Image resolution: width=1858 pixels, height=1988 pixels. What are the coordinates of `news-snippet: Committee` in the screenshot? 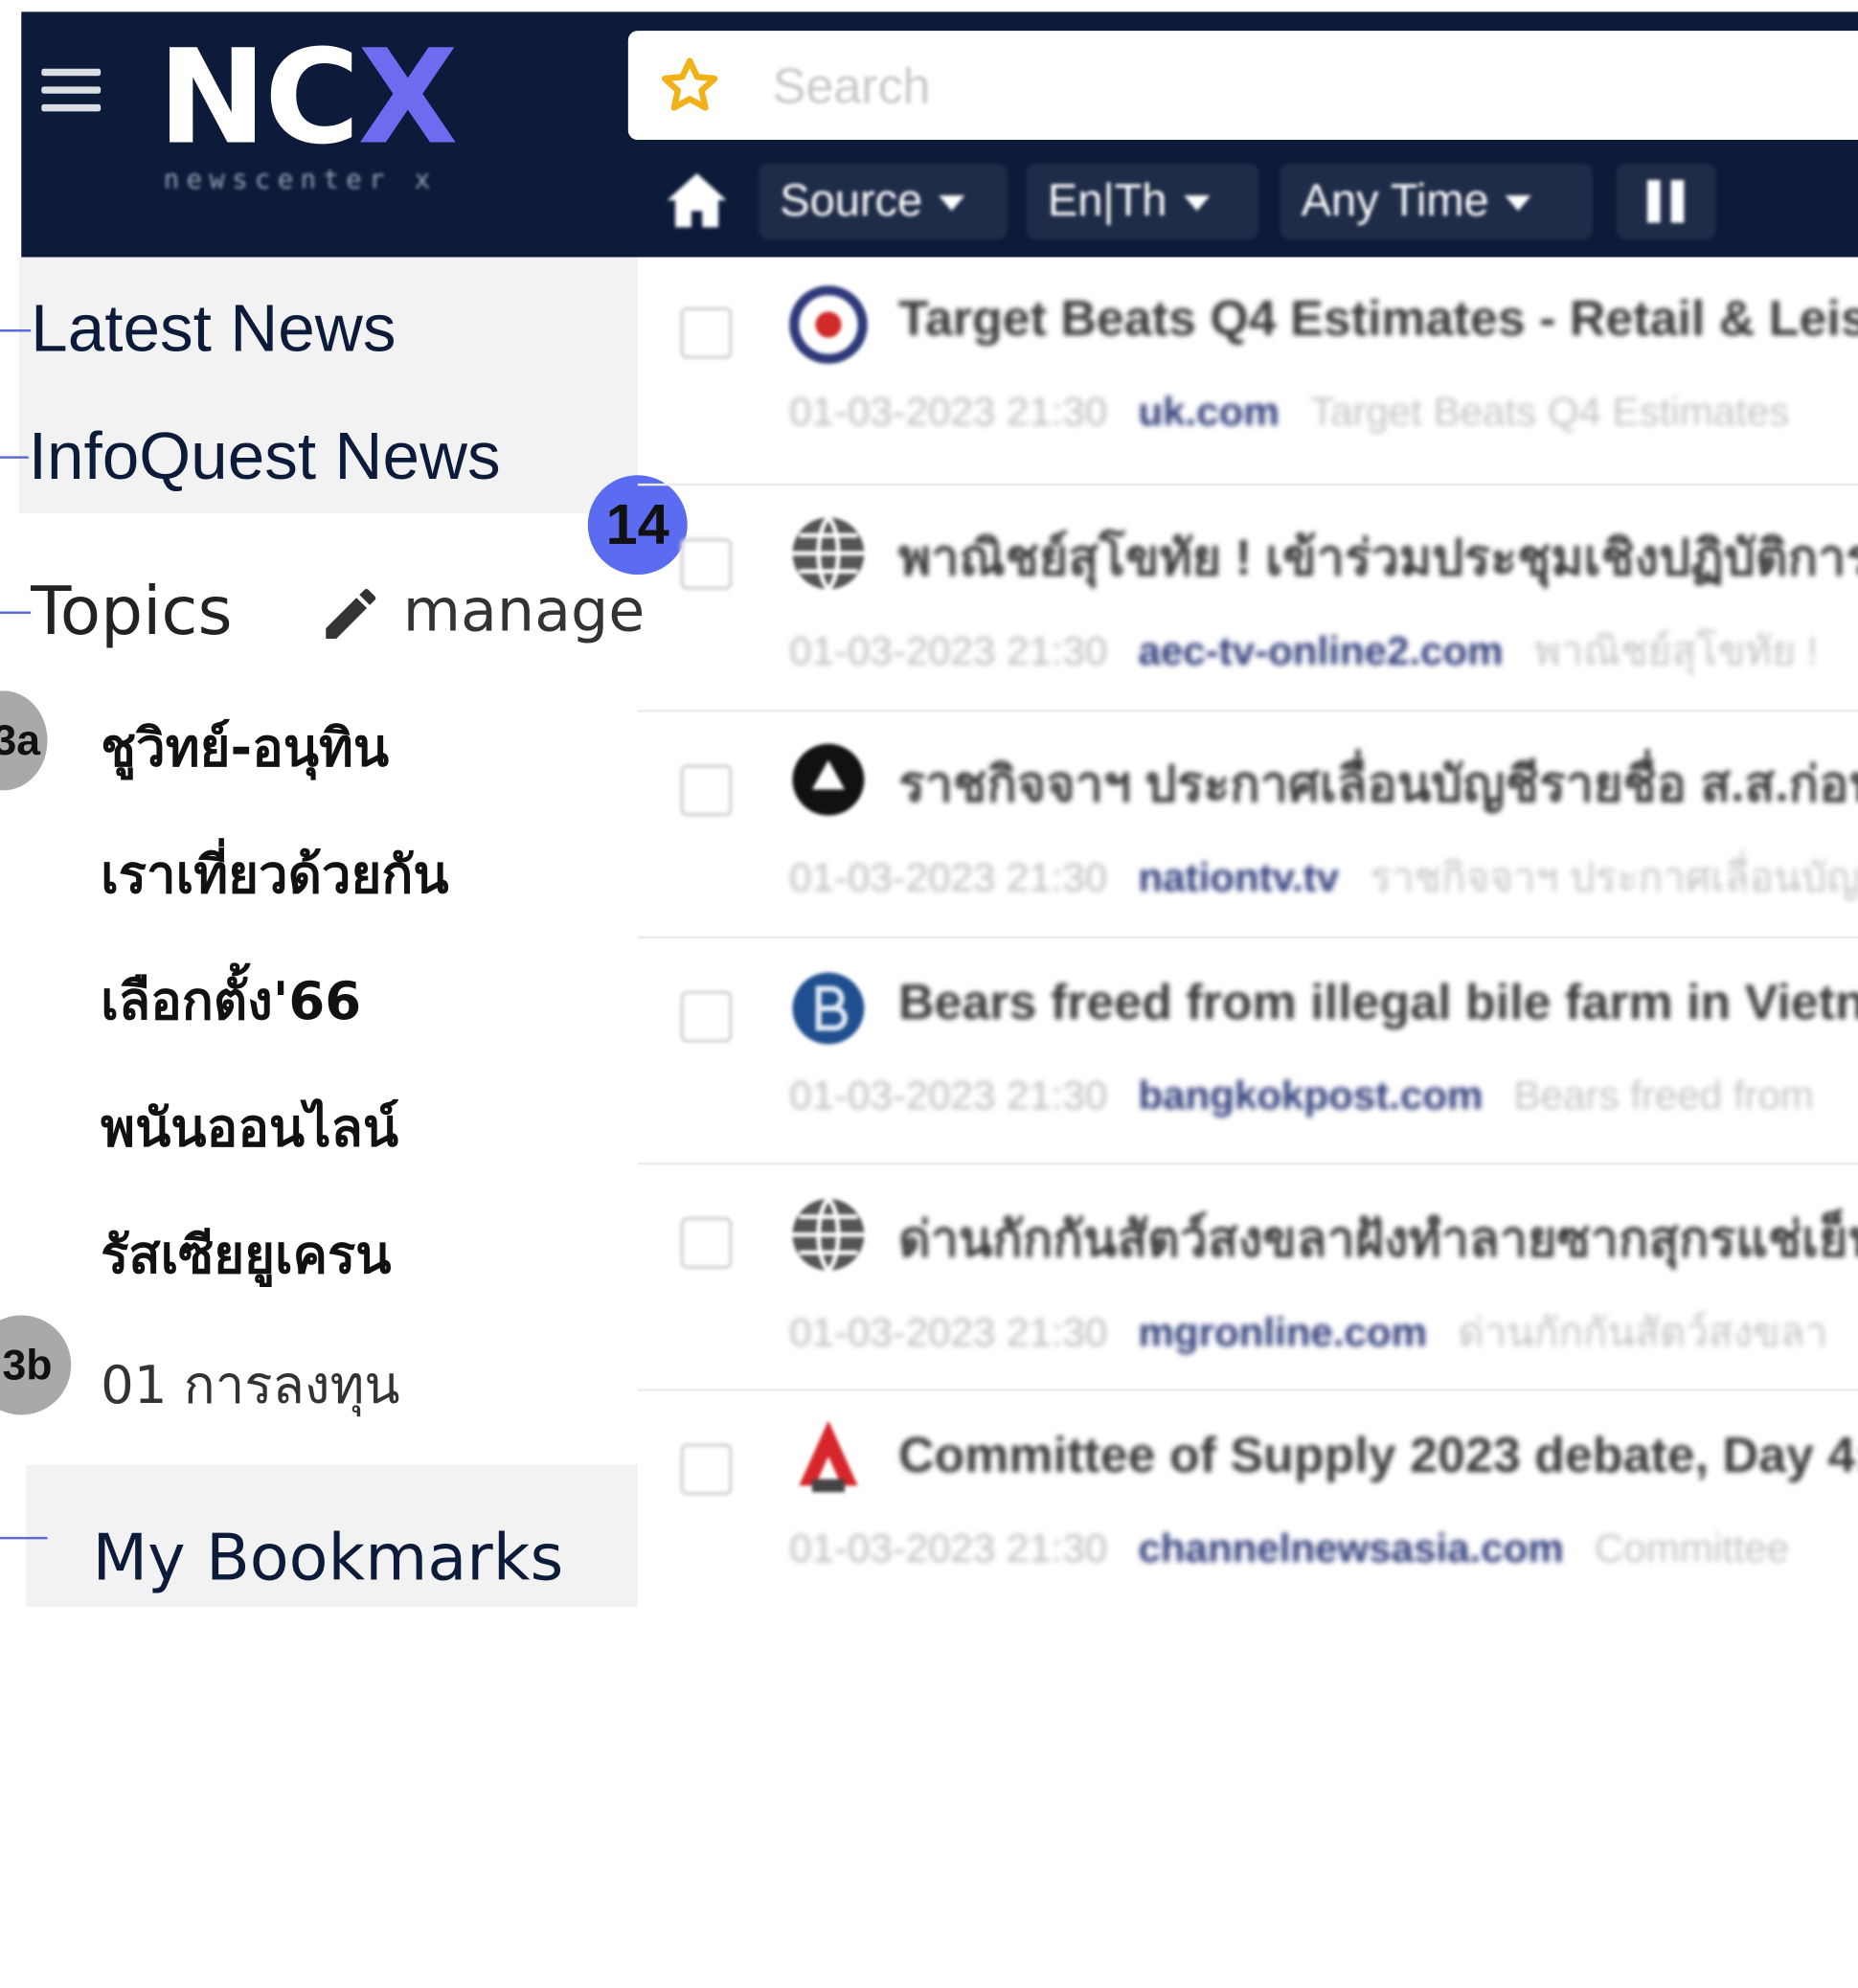 It's located at (1692, 1548).